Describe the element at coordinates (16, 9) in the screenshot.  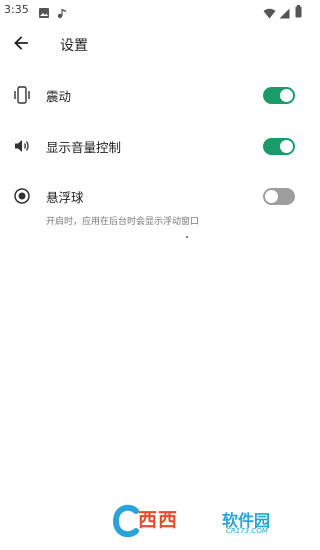
I see `status-time: 3:35` at that location.